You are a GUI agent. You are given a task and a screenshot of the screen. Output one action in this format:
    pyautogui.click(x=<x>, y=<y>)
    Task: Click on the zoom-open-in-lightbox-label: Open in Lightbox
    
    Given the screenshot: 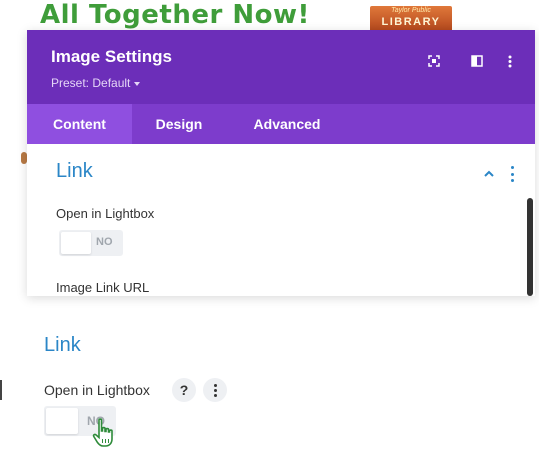 What is the action you would take?
    pyautogui.click(x=97, y=390)
    